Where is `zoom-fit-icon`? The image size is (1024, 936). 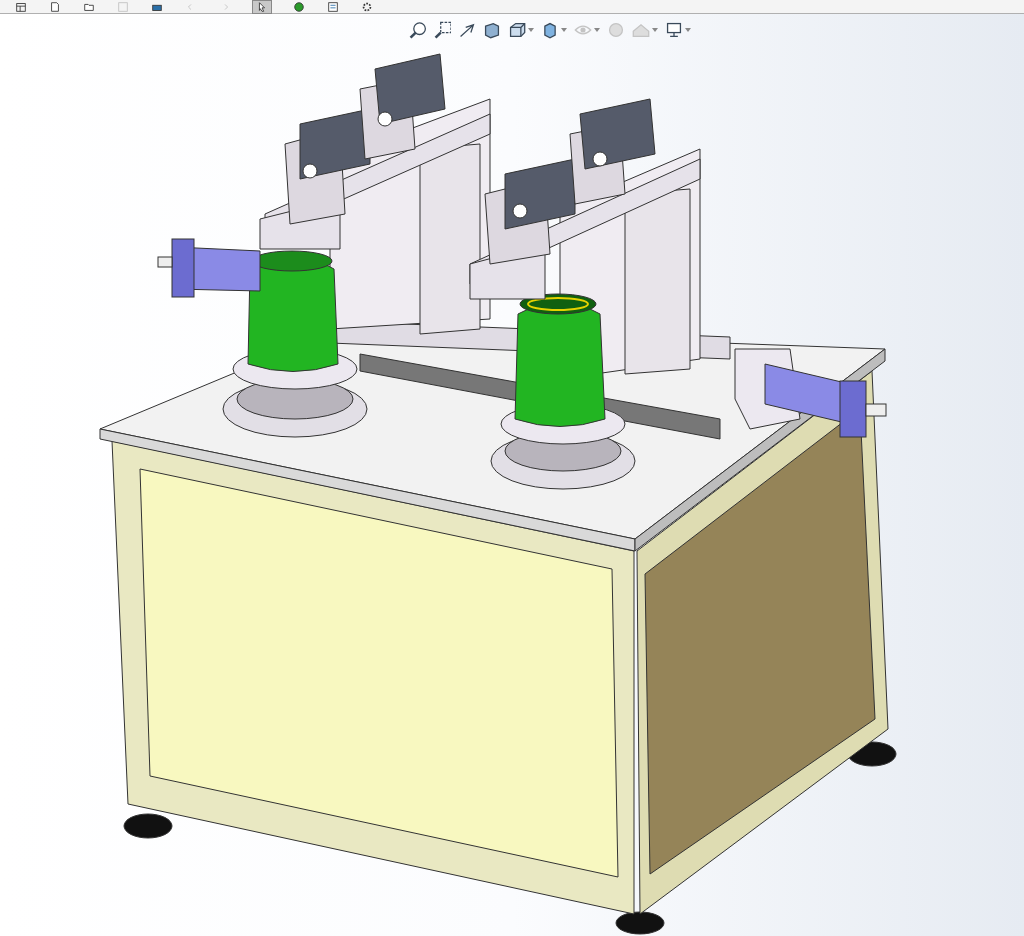
zoom-fit-icon is located at coordinates (417, 30).